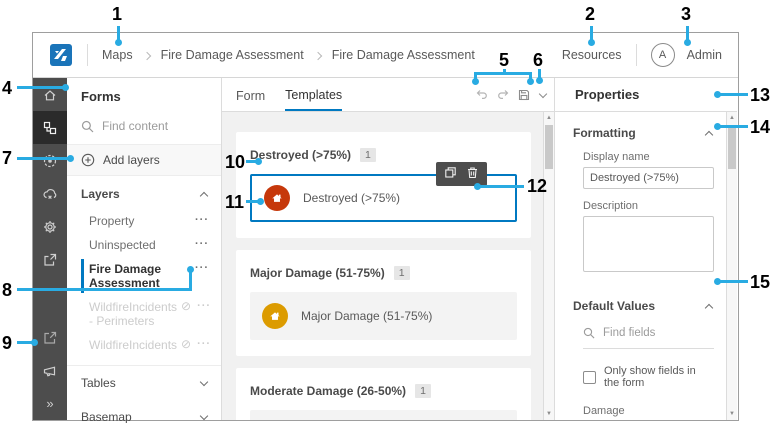 The height and width of the screenshot is (423, 773). I want to click on sidebar-forms-icon, so click(50, 127).